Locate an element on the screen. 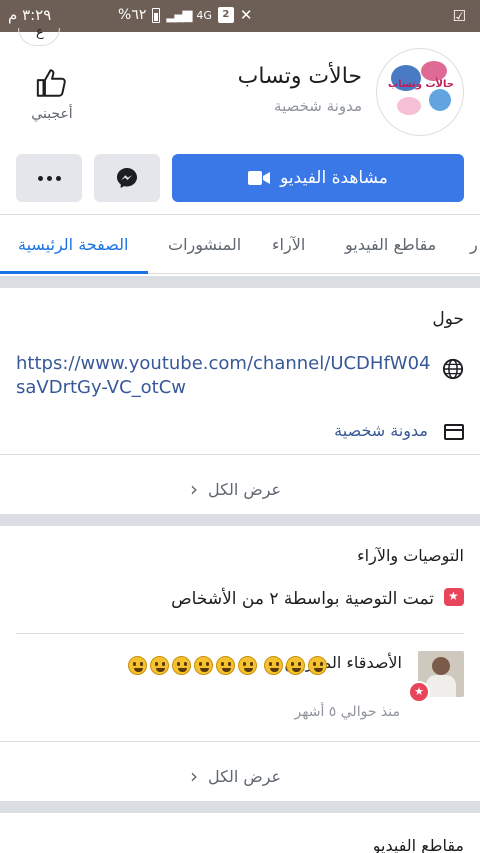 Image resolution: width=480 pixels, height=853 pixels. sim-indicator: 2 is located at coordinates (225, 15).